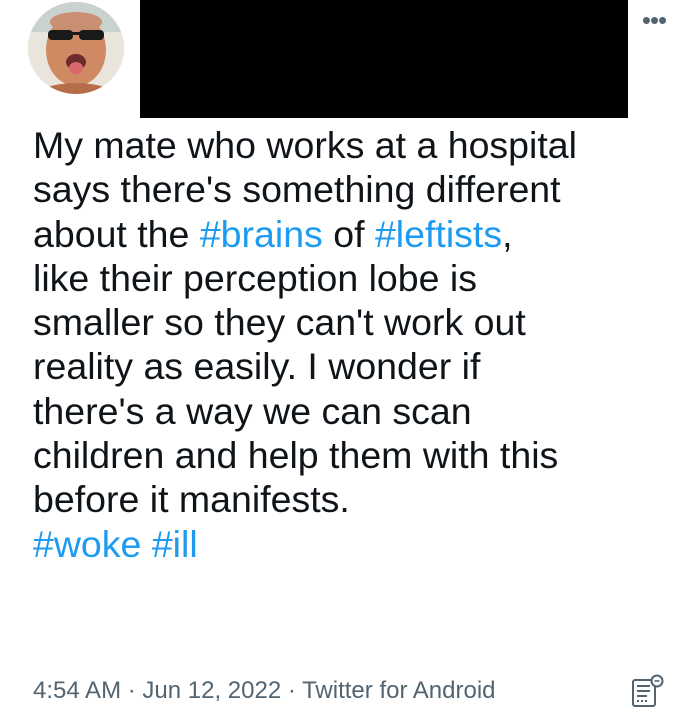 The width and height of the screenshot is (700, 722). Describe the element at coordinates (252, 410) in the screenshot. I see `tweet-text-line: there's a way we can scan` at that location.